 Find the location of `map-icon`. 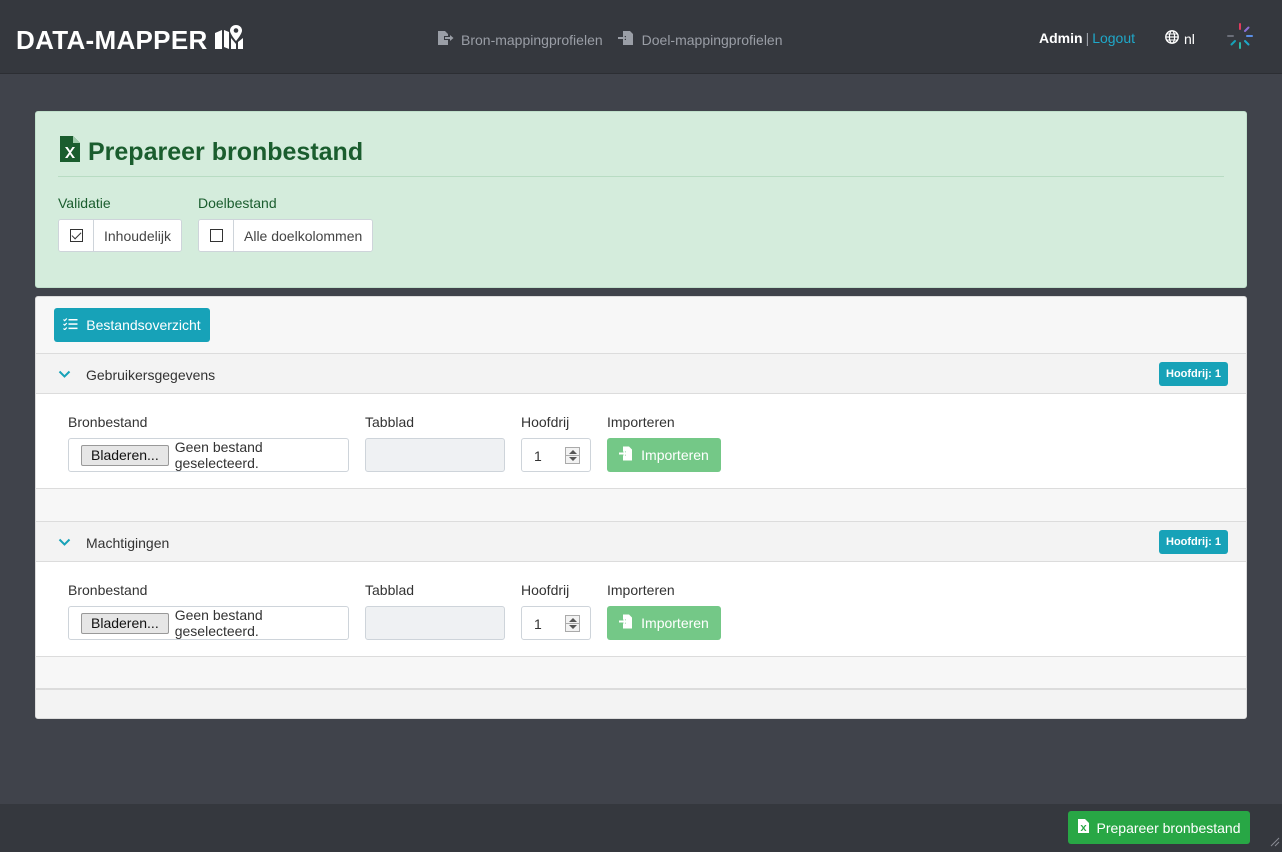

map-icon is located at coordinates (226, 40).